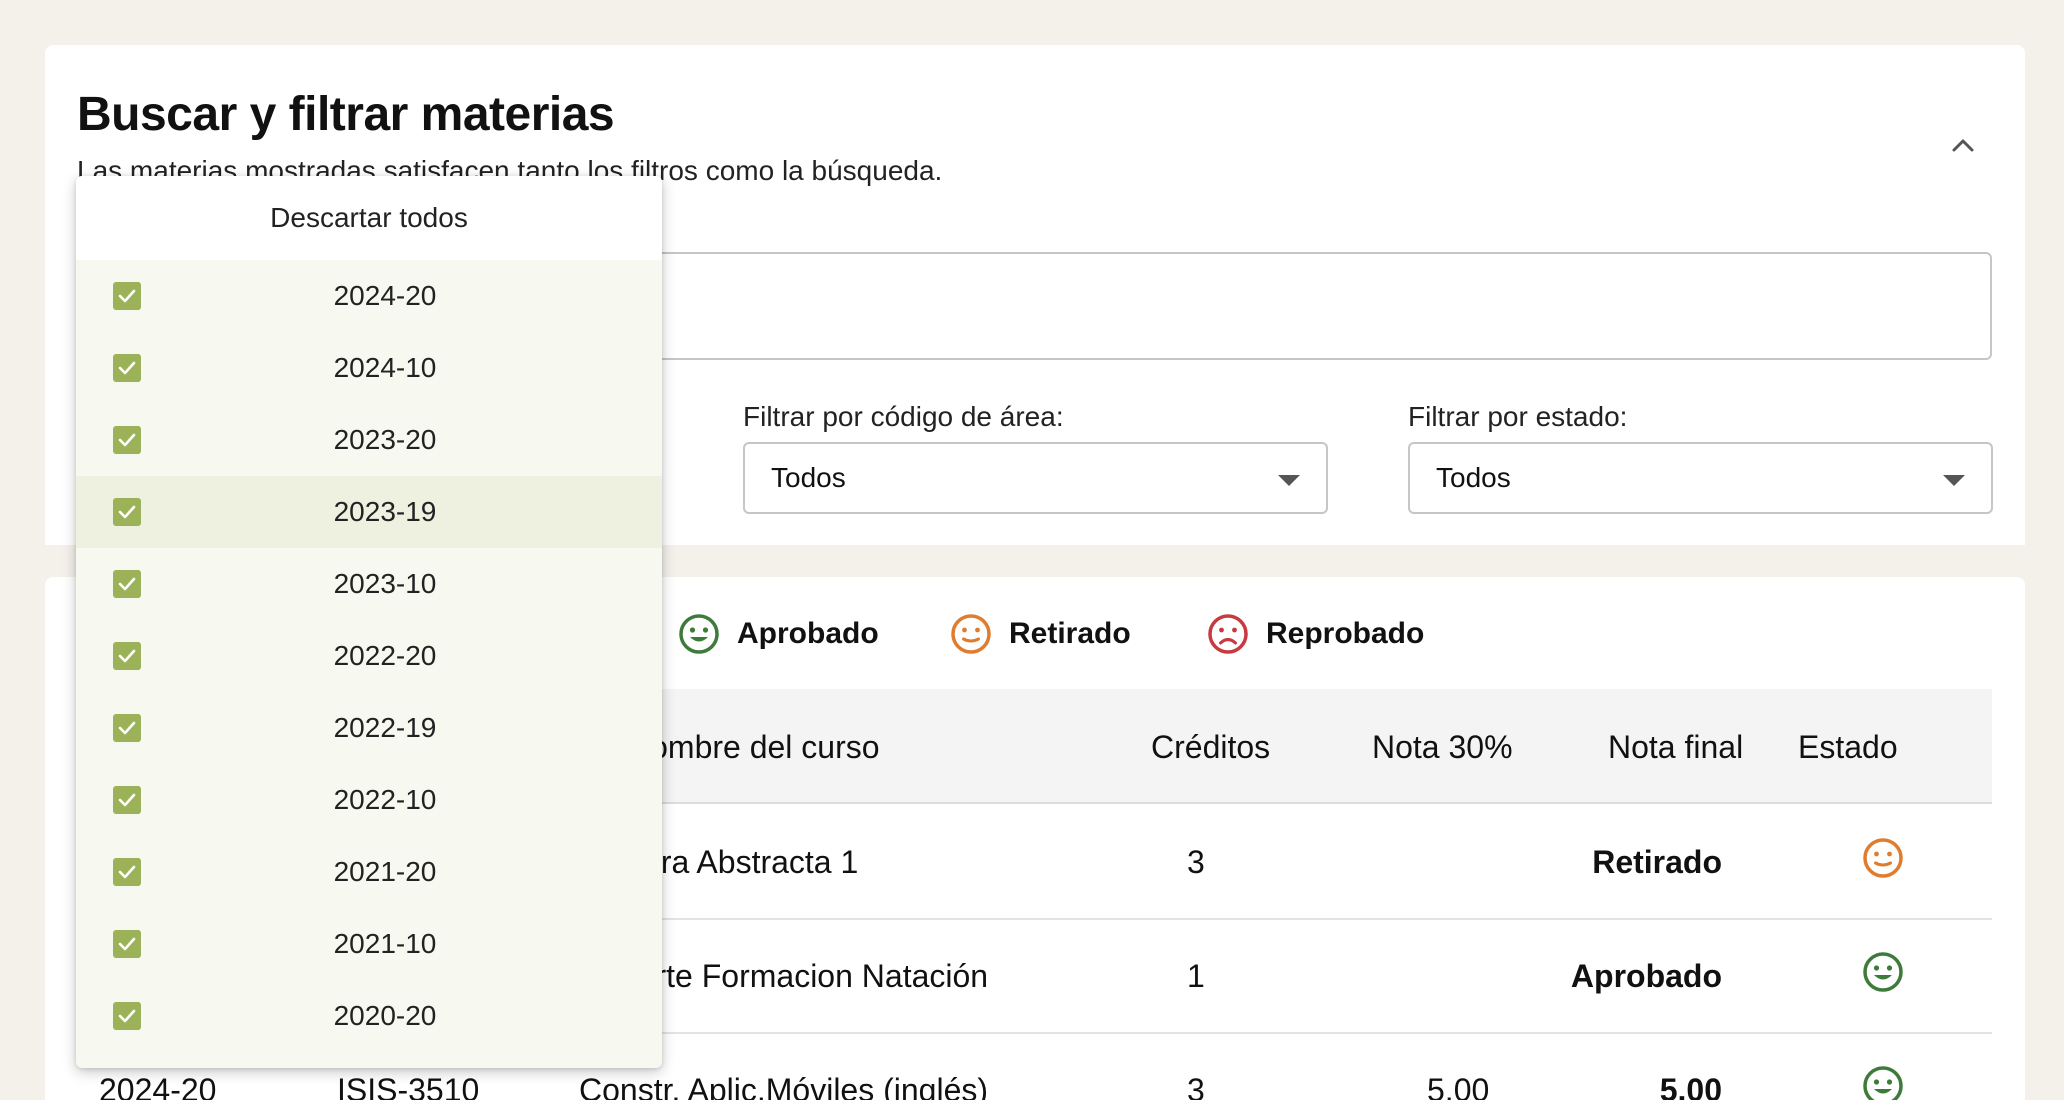  Describe the element at coordinates (1473, 477) in the screenshot. I see `status-filter-value: Todos` at that location.